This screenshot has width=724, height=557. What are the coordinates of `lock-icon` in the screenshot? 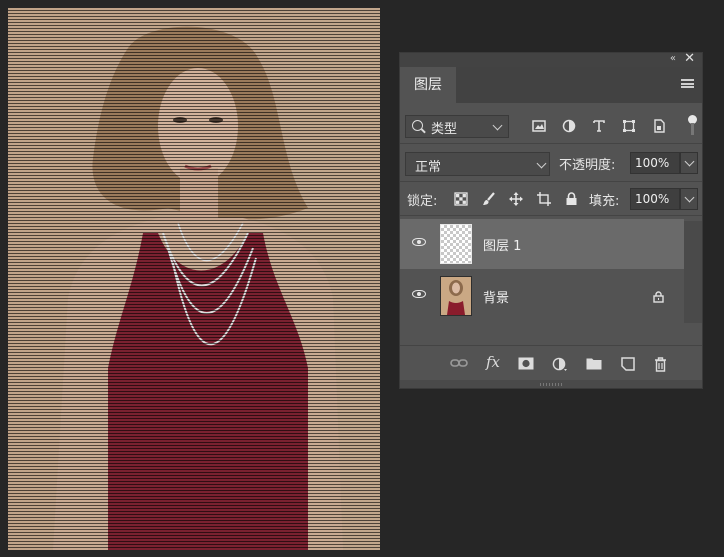 It's located at (658, 297).